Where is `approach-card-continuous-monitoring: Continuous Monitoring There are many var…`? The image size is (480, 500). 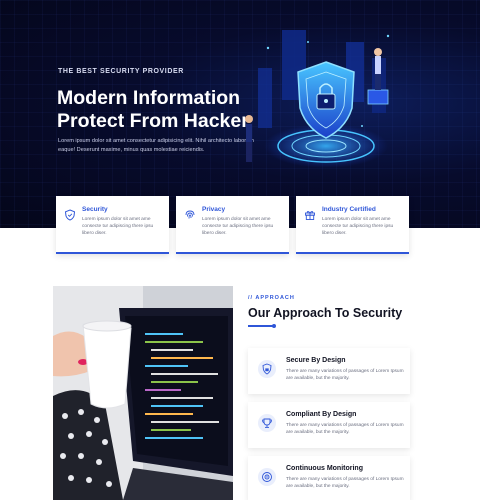 approach-card-continuous-monitoring: Continuous Monitoring There are many var… is located at coordinates (329, 478).